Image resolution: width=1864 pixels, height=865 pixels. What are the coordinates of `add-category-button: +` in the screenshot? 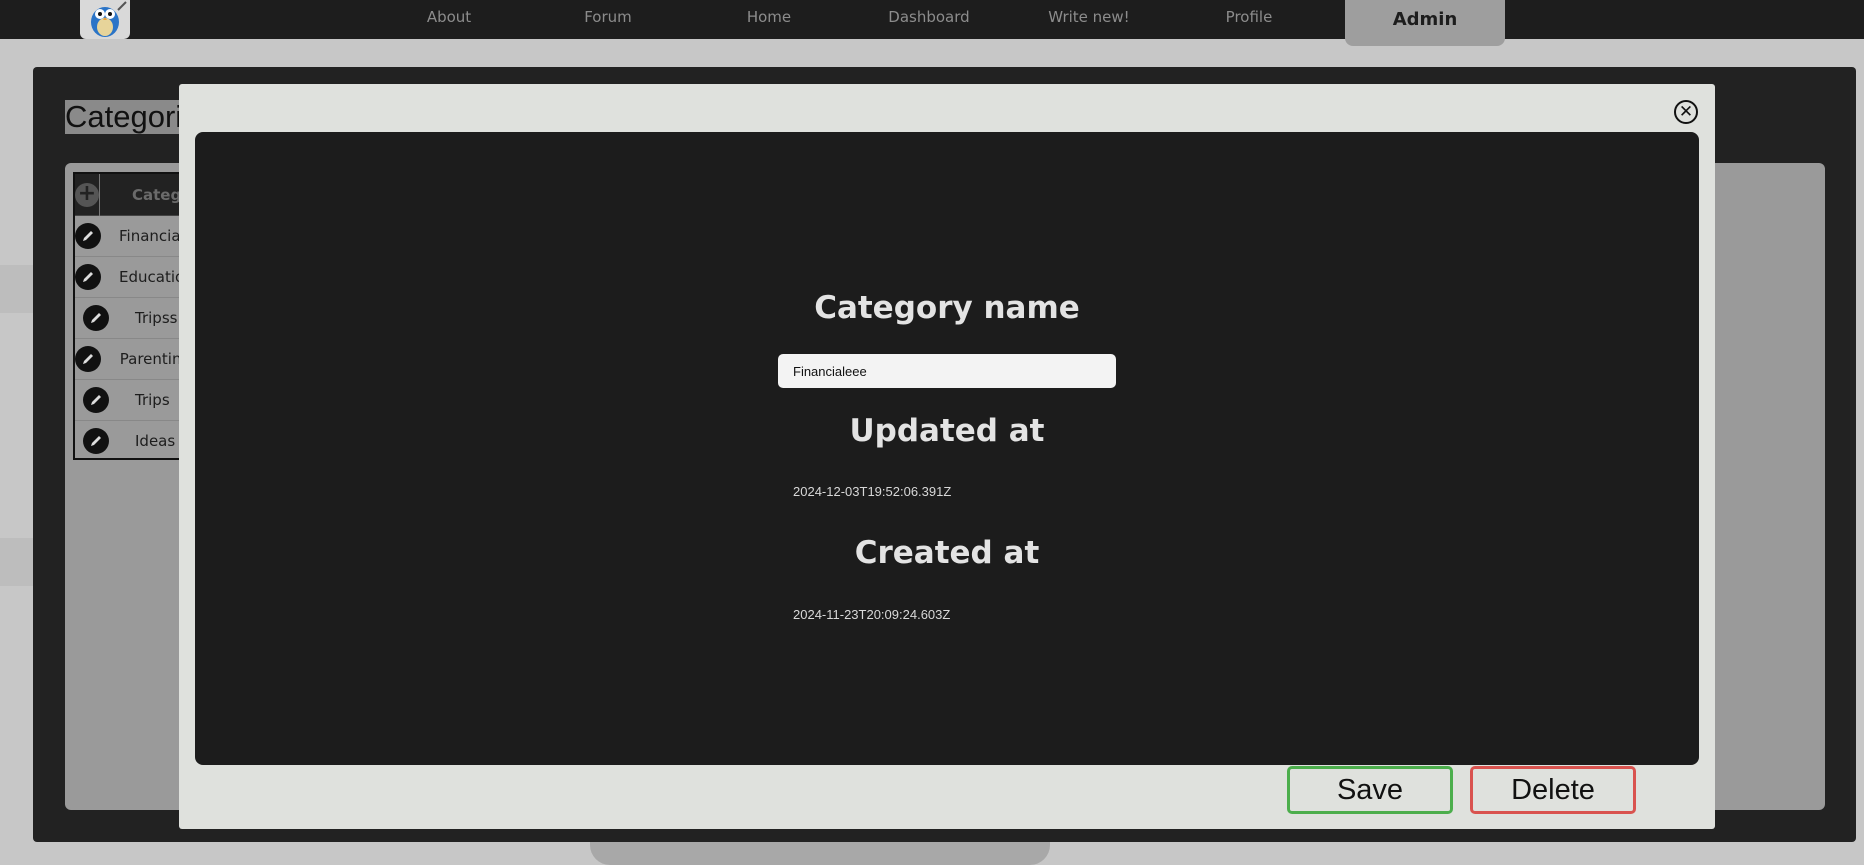 It's located at (87, 195).